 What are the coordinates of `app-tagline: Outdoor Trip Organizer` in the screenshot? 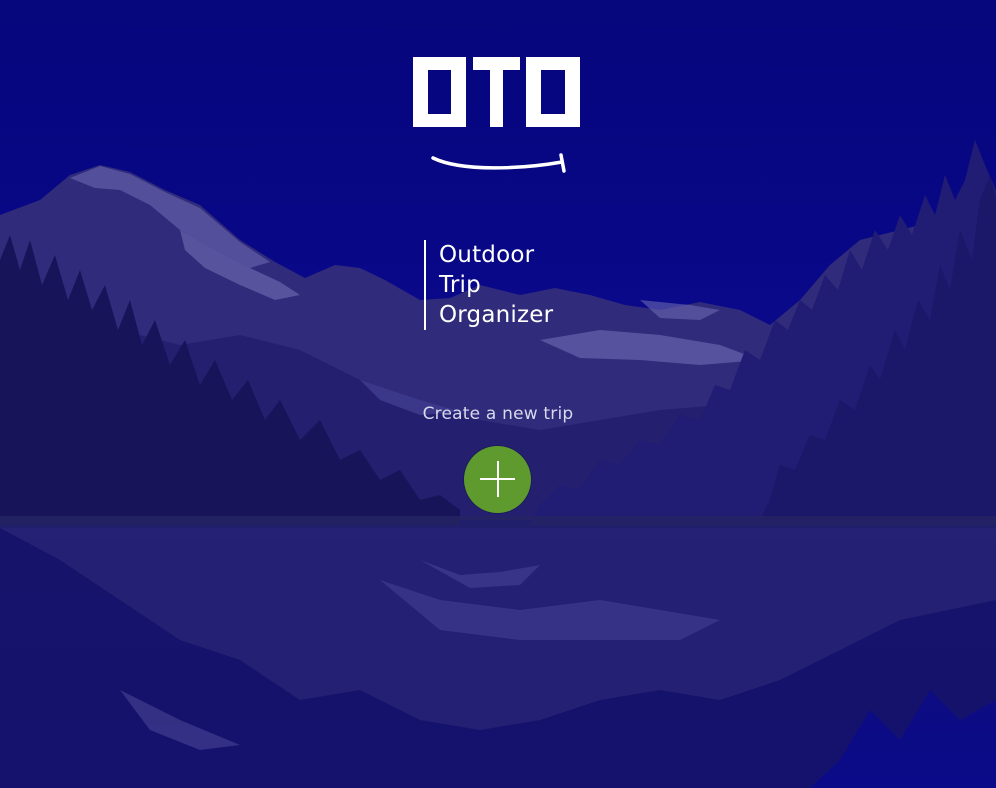 It's located at (488, 285).